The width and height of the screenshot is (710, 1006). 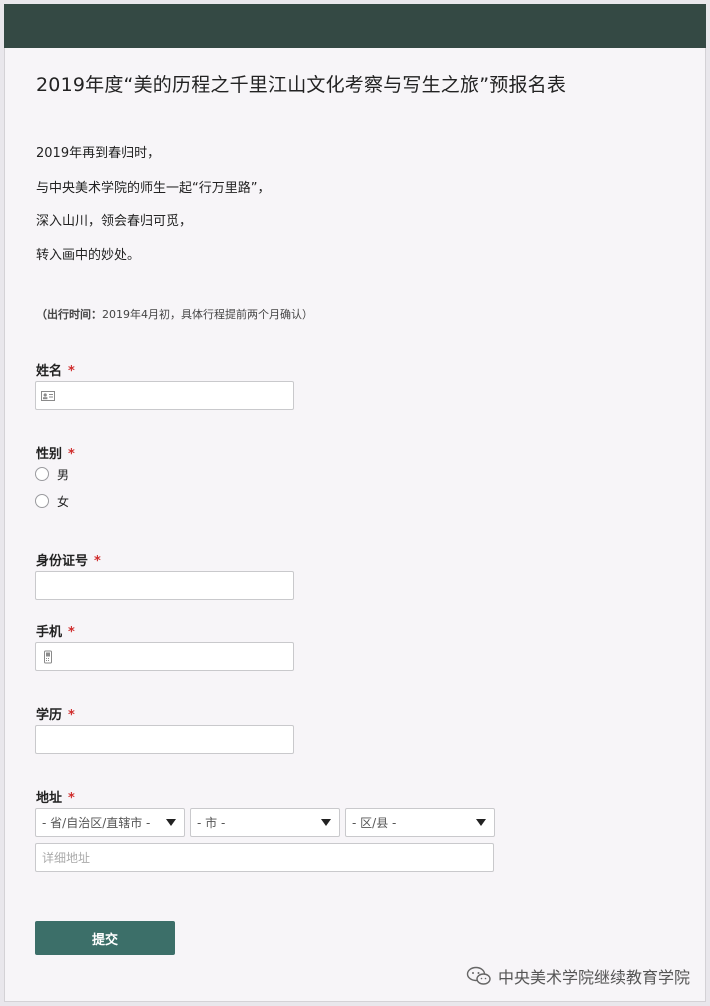 What do you see at coordinates (66, 858) in the screenshot?
I see `address-detail-placeholder: 详细地址` at bounding box center [66, 858].